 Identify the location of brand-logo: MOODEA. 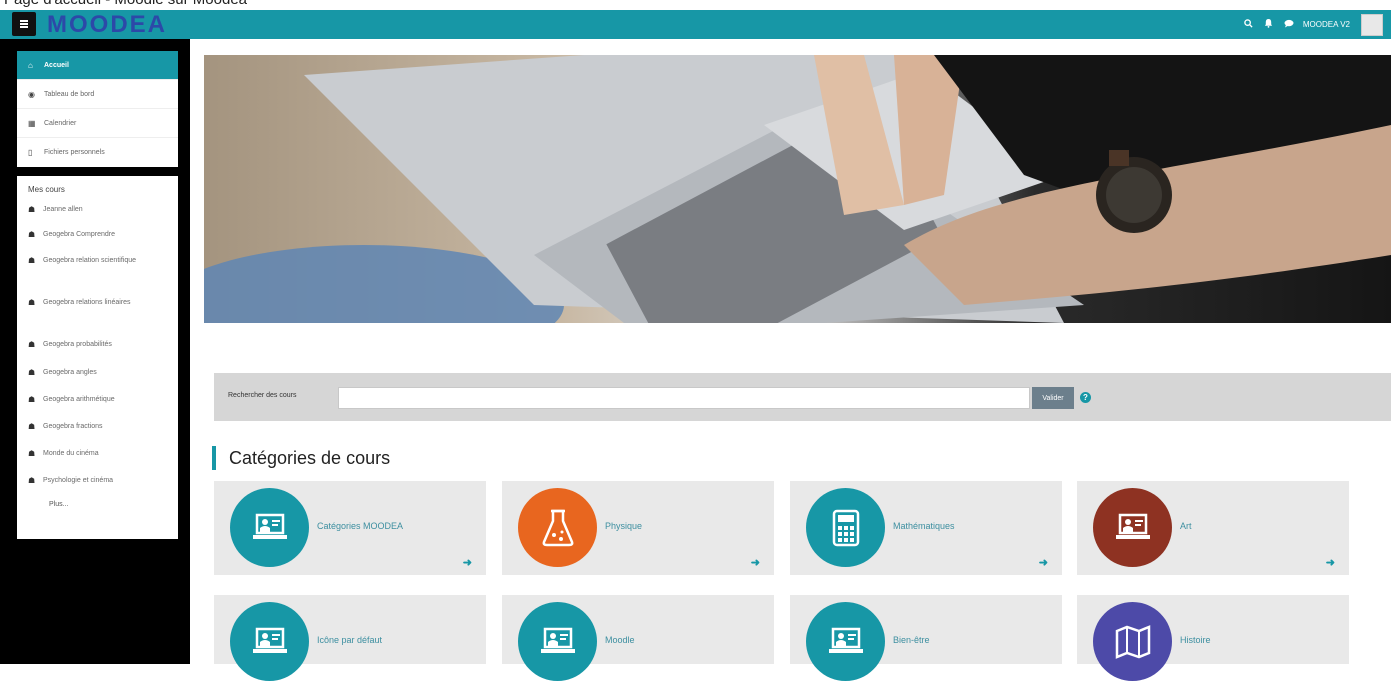
(107, 25).